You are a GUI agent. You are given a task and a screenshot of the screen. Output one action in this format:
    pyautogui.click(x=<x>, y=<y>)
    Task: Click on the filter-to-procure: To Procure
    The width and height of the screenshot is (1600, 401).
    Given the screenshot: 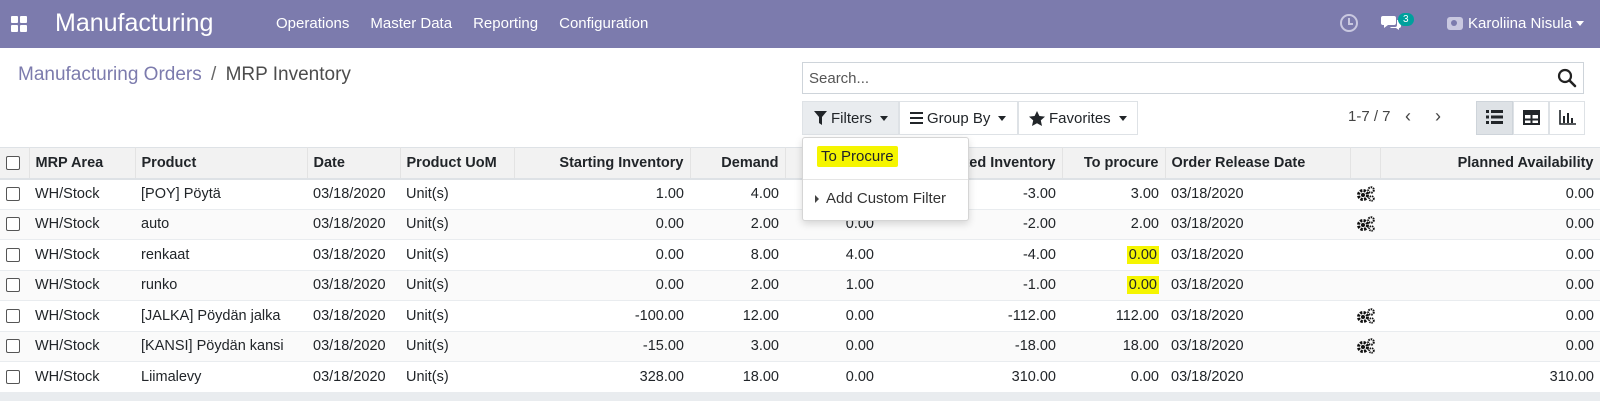 What is the action you would take?
    pyautogui.click(x=857, y=156)
    